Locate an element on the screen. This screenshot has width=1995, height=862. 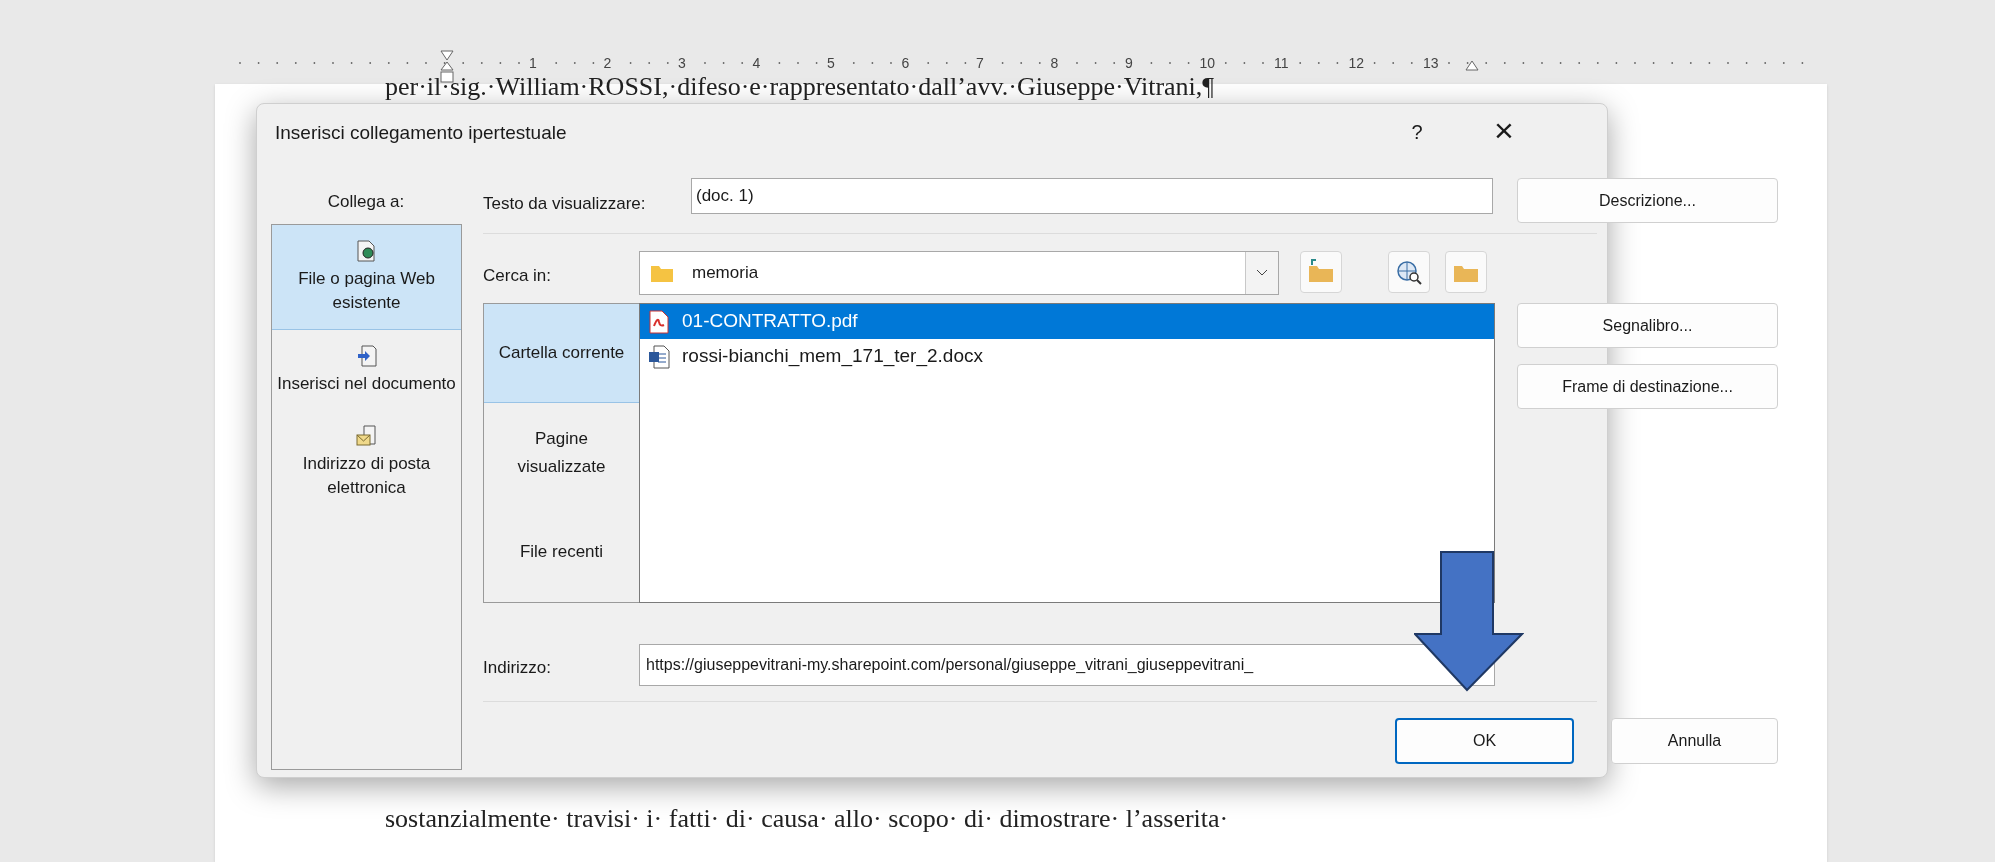
folder-icon is located at coordinates (662, 273).